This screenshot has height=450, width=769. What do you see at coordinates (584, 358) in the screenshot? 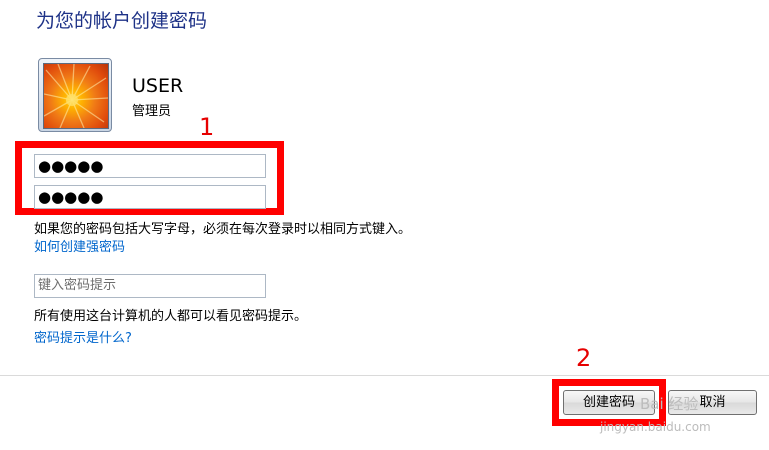
I see `step-2-marker: 2` at bounding box center [584, 358].